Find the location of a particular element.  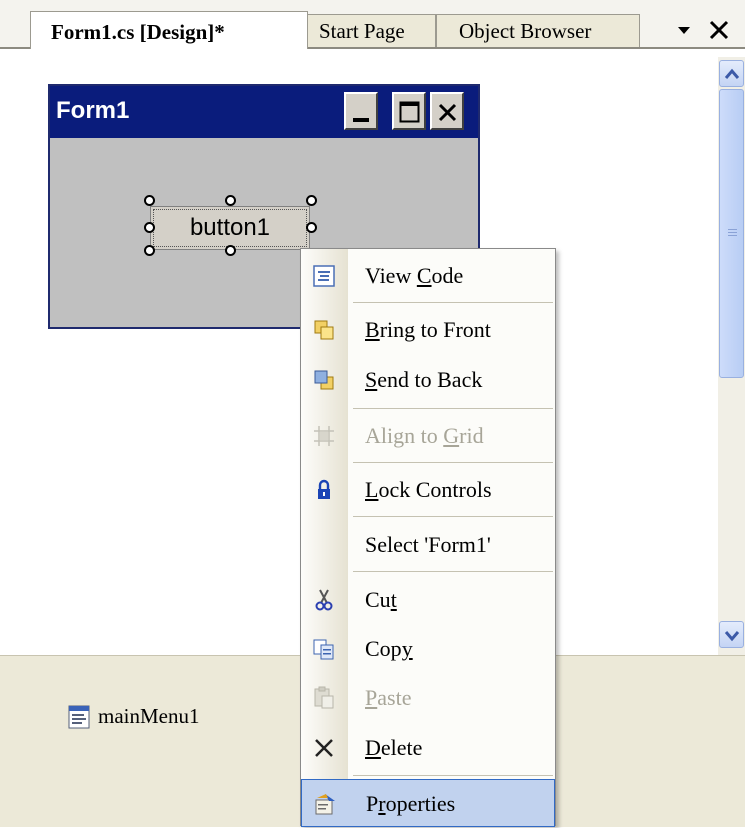

main-menu-icon is located at coordinates (79, 717).